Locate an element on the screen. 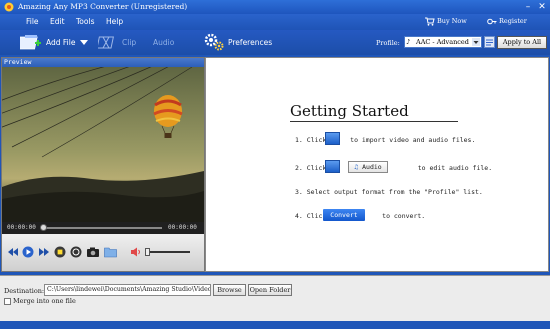  step-2-suffix: to edit audio file. is located at coordinates (455, 168).